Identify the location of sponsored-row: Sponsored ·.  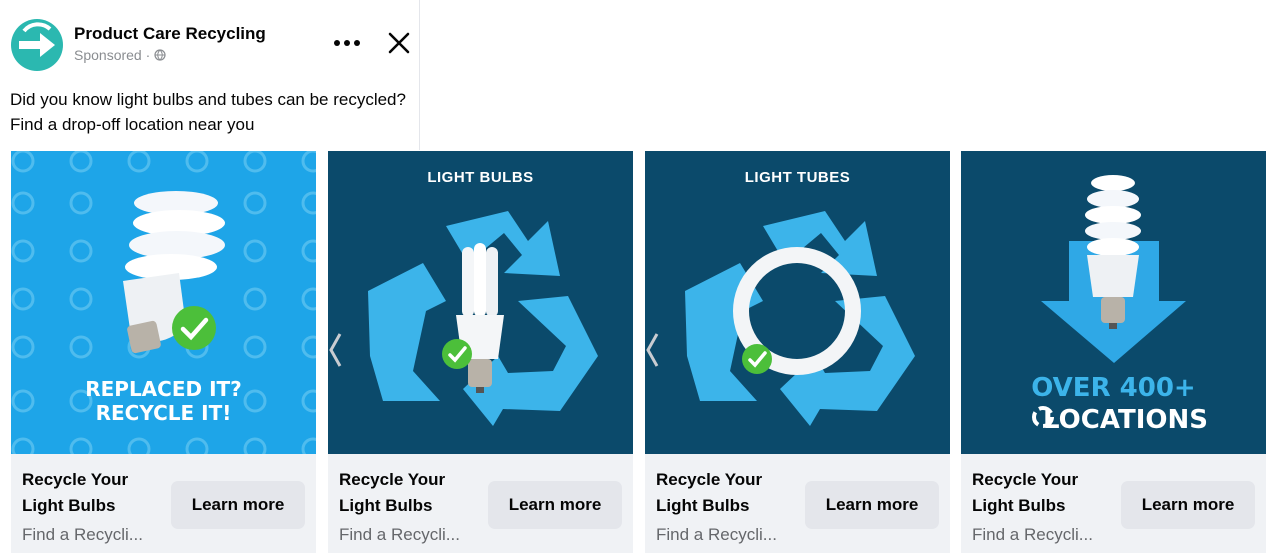
(120, 55).